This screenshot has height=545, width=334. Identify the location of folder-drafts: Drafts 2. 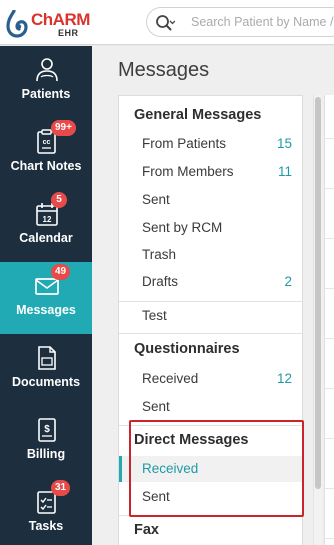
(210, 282).